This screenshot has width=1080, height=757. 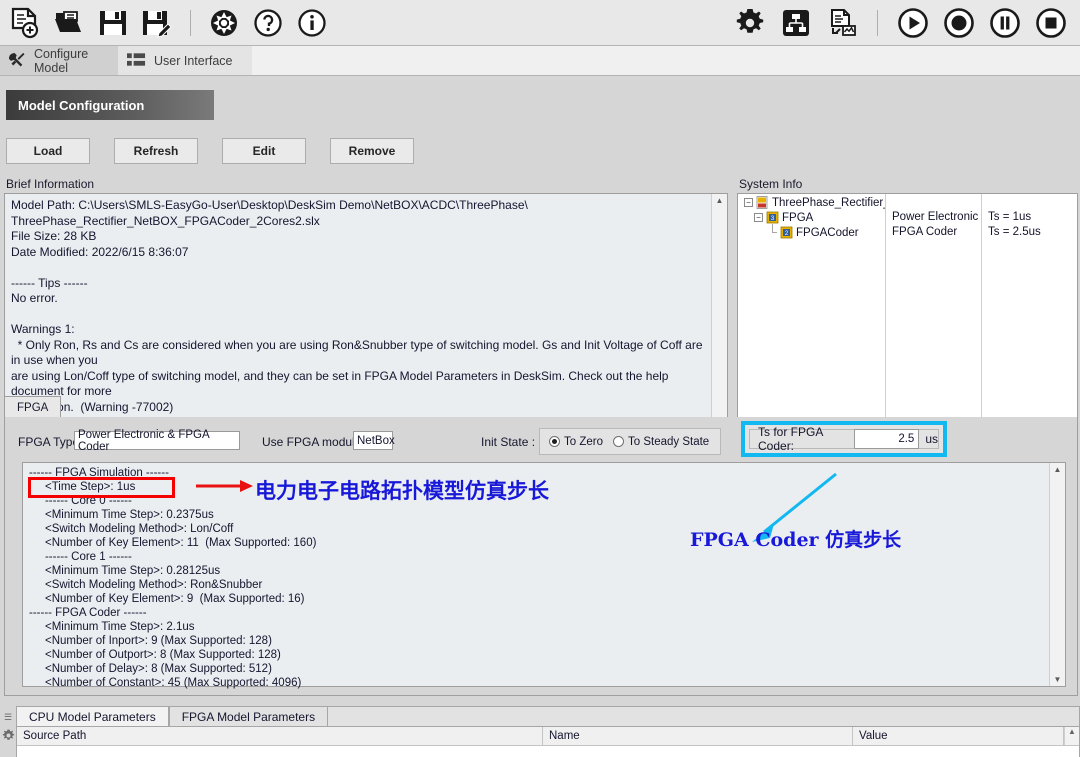 I want to click on ts-fpga-coder-unit: us, so click(x=931, y=439).